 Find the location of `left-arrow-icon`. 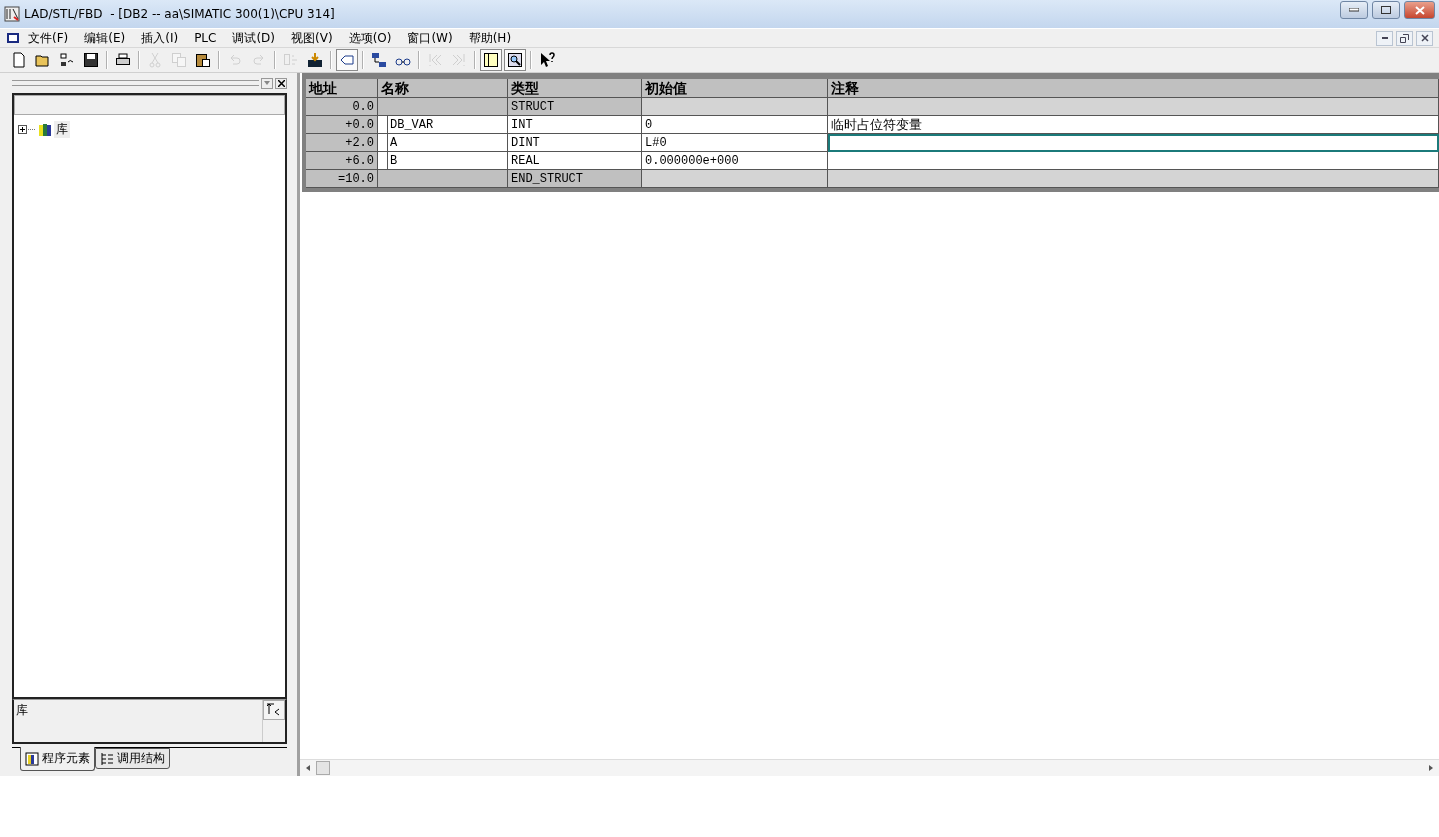

left-arrow-icon is located at coordinates (308, 768).